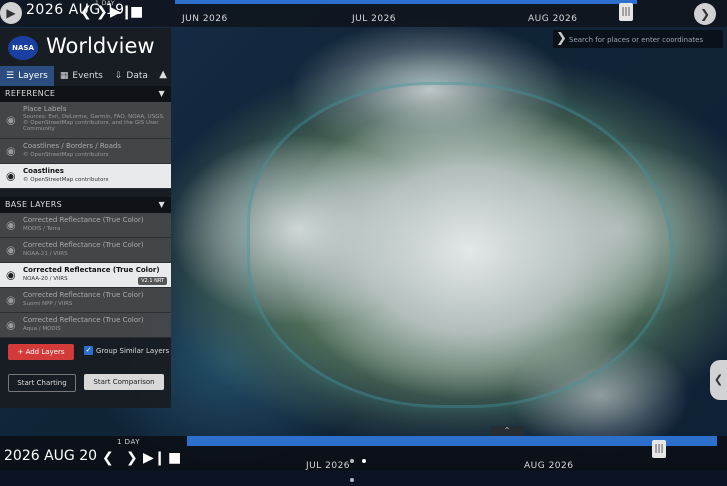 Image resolution: width=727 pixels, height=486 pixels. Describe the element at coordinates (72, 146) in the screenshot. I see `layer-title: Coastlines / Borders / Roads` at that location.